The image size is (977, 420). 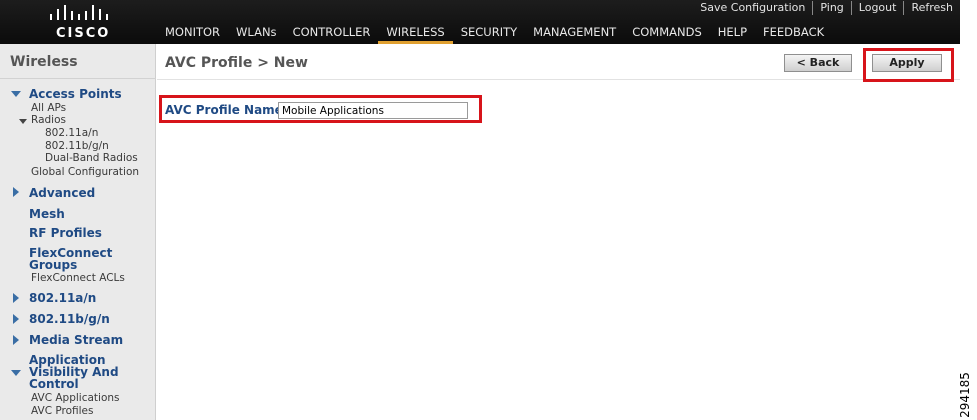 I want to click on sidebar-item-radio-80211an: 802.11a/n, so click(x=71, y=133).